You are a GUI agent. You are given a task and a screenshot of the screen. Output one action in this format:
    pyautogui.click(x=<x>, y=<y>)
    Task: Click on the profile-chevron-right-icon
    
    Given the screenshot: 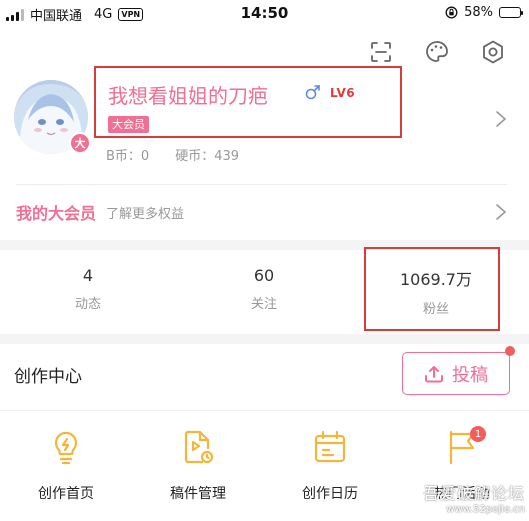 What is the action you would take?
    pyautogui.click(x=501, y=119)
    